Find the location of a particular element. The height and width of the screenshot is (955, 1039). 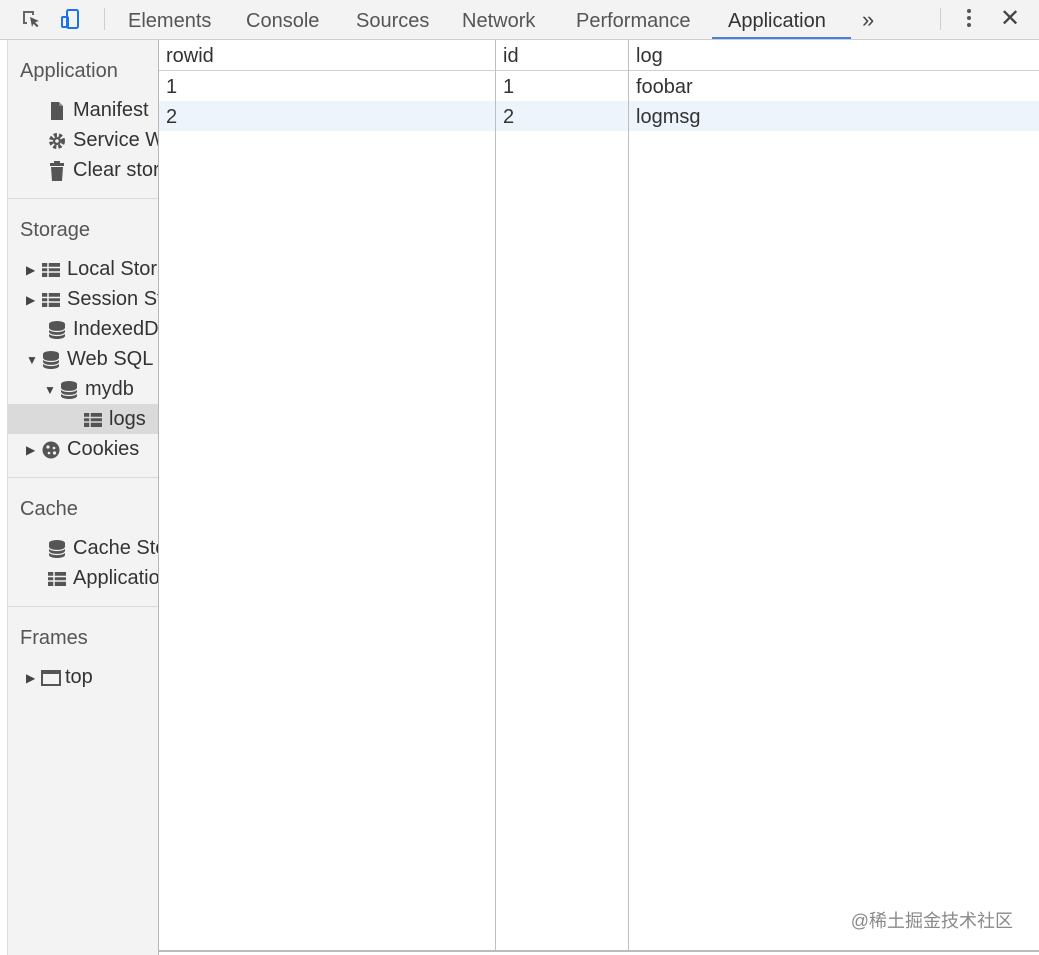

tab-performance: Performance is located at coordinates (633, 20).